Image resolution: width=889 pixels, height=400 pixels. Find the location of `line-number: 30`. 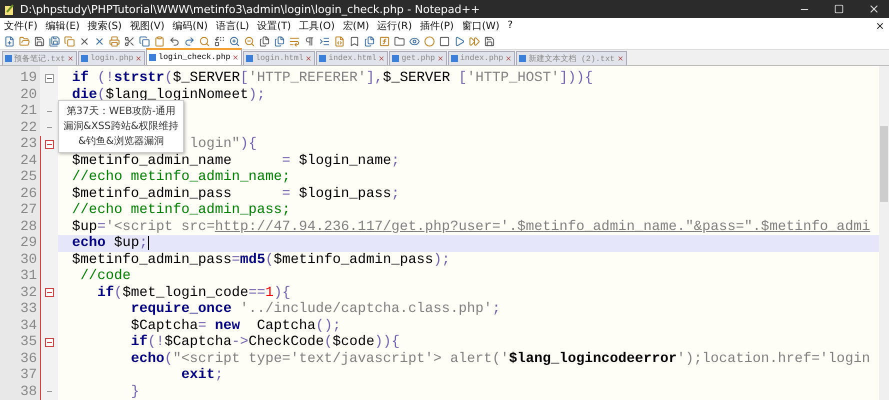

line-number: 30 is located at coordinates (28, 260).